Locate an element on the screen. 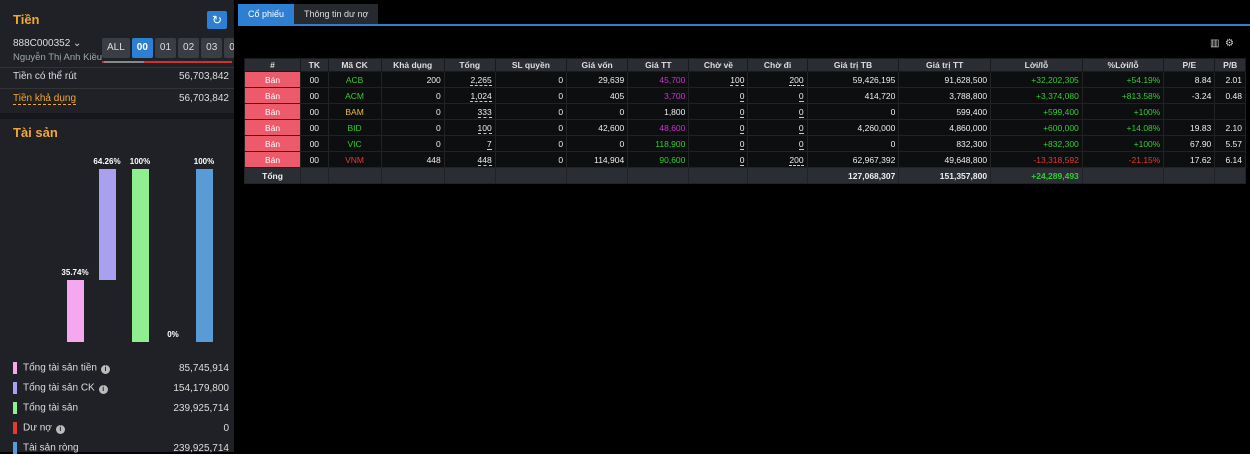 The image size is (1250, 454). column-header: Giá TT is located at coordinates (658, 65).